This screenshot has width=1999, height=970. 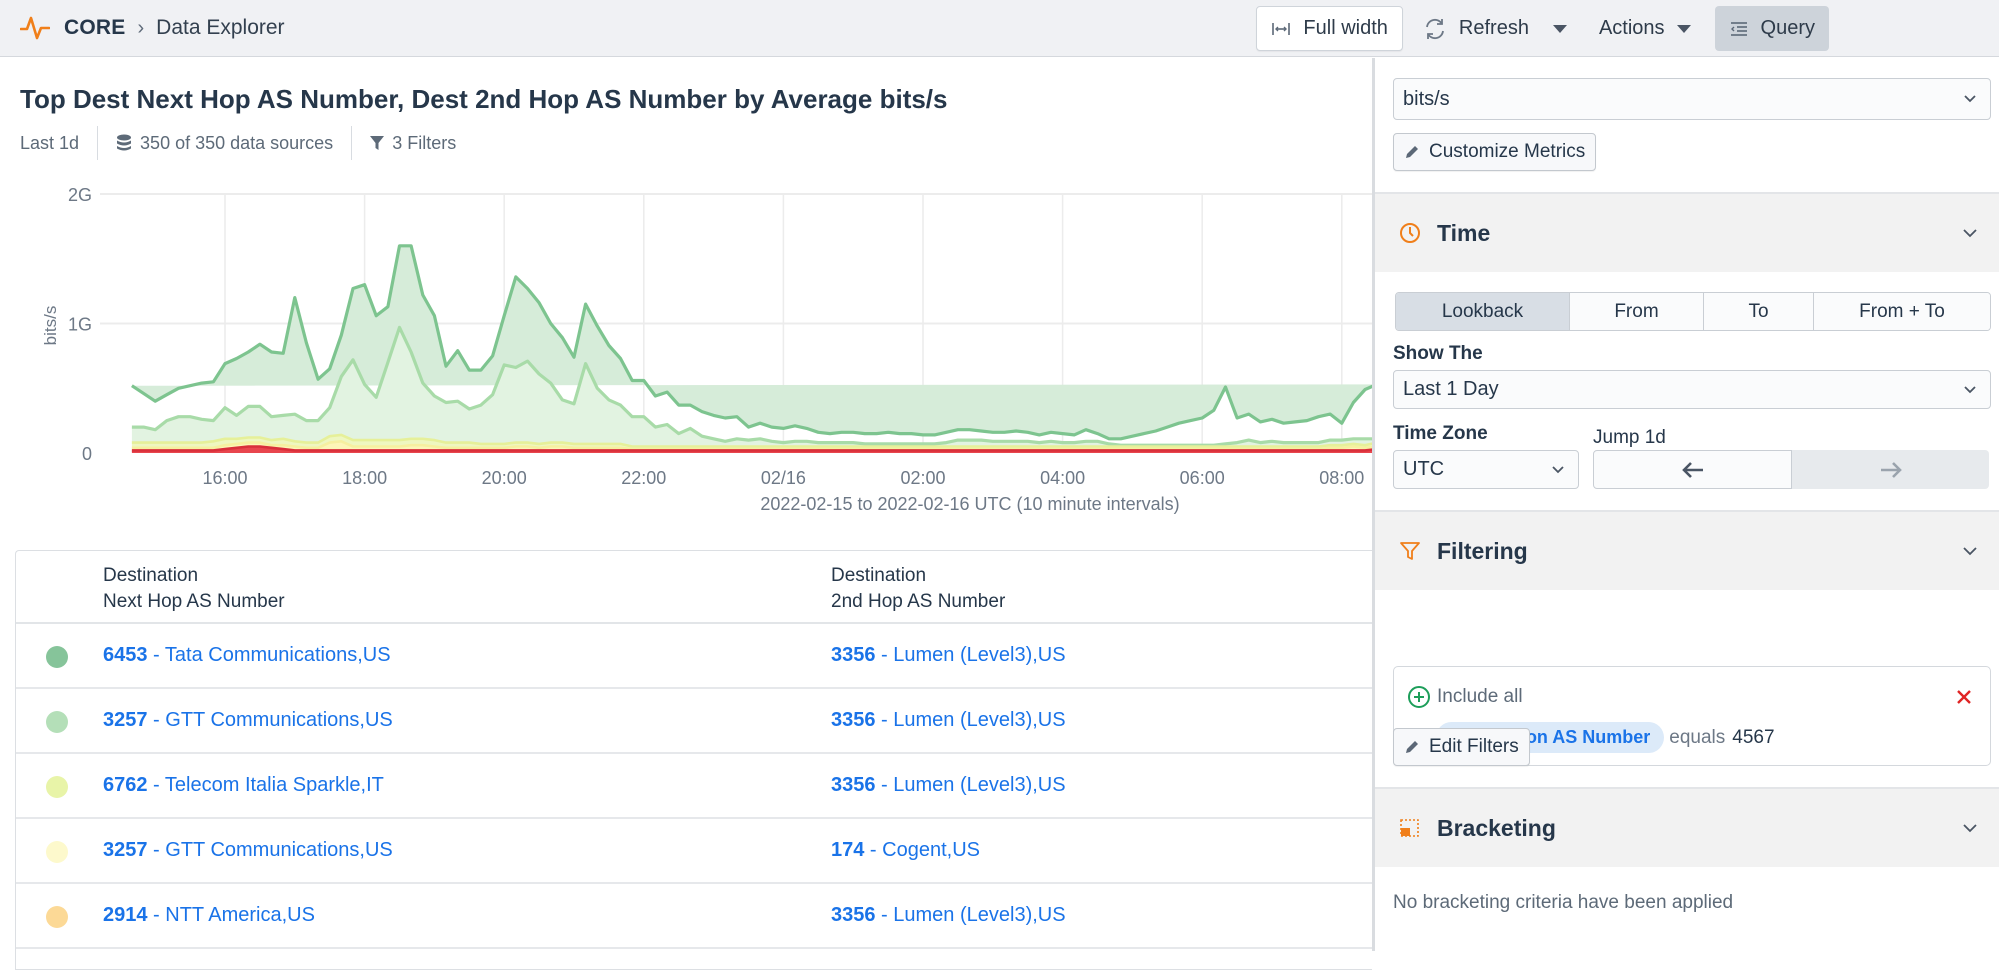 What do you see at coordinates (1902, 311) in the screenshot?
I see `time-mode-from-to: From + To` at bounding box center [1902, 311].